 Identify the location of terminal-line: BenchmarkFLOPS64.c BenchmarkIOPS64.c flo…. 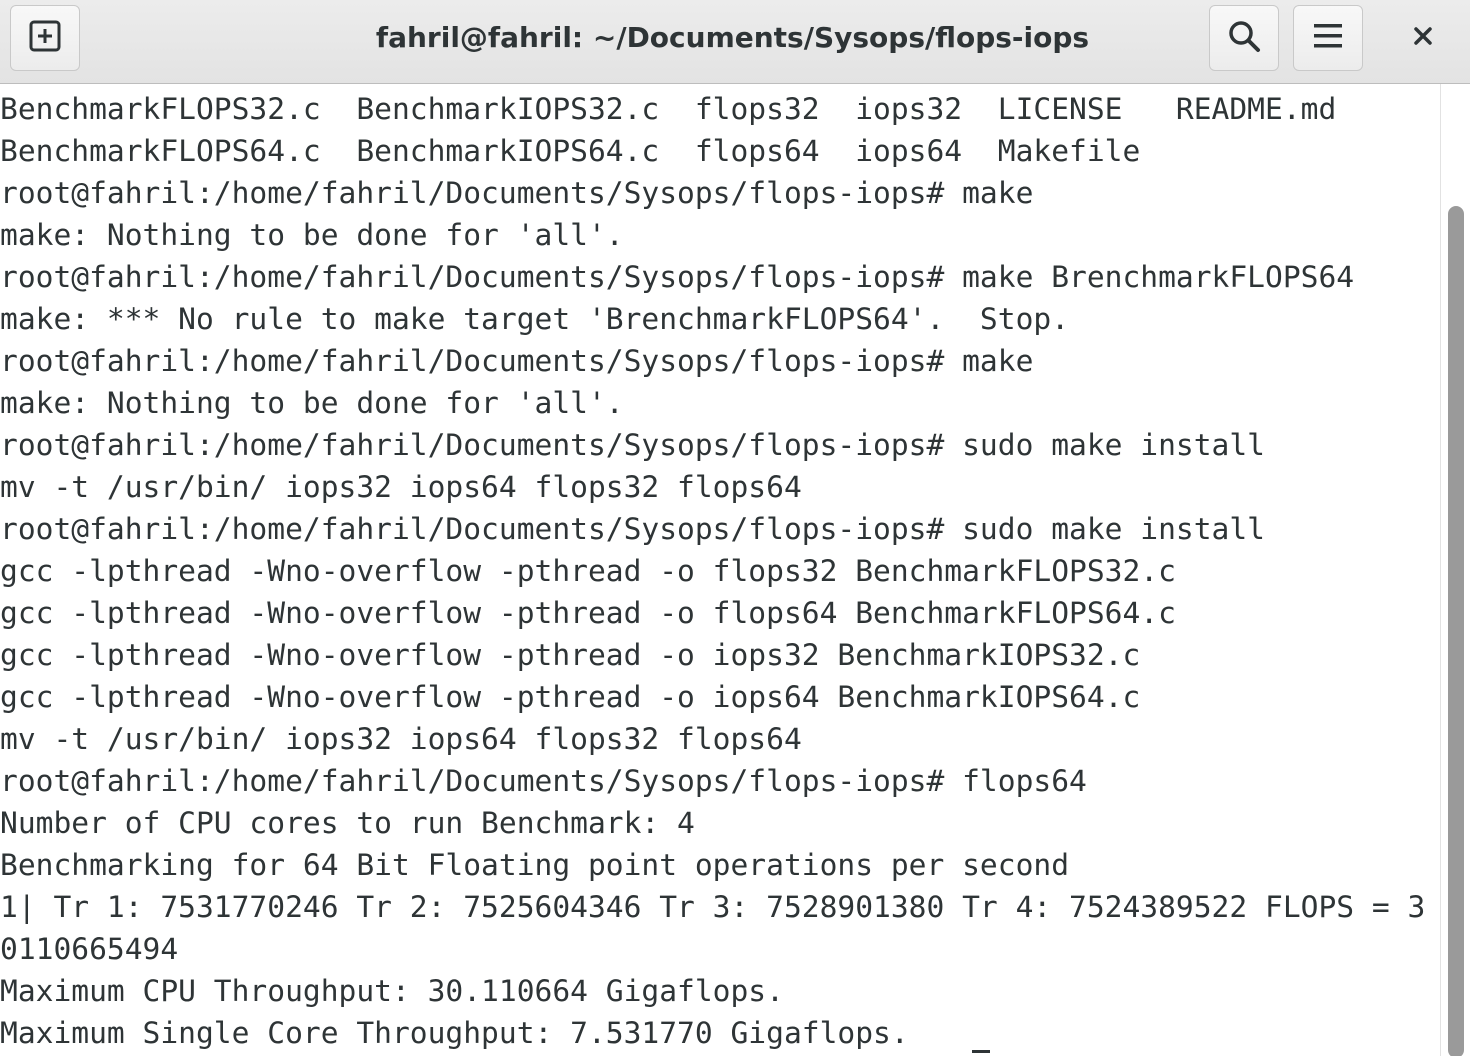
(570, 151).